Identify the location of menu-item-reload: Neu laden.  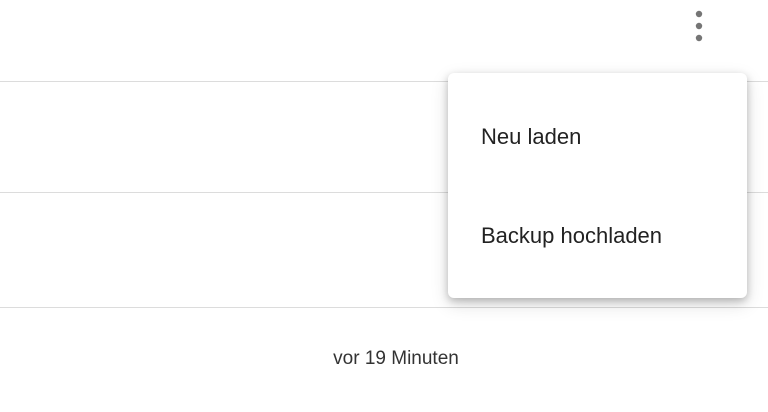
(597, 137).